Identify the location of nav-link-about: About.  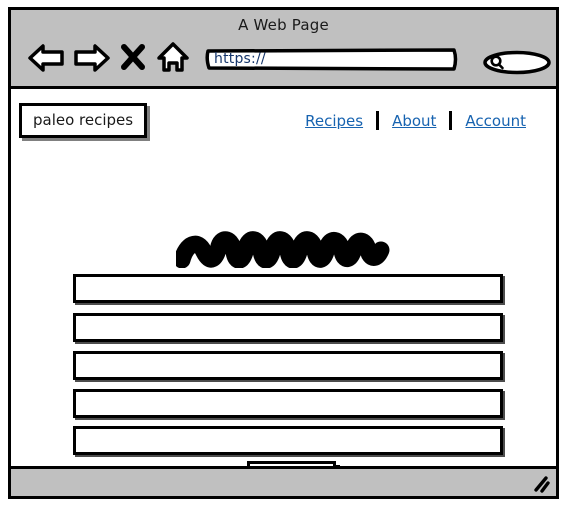
(414, 121).